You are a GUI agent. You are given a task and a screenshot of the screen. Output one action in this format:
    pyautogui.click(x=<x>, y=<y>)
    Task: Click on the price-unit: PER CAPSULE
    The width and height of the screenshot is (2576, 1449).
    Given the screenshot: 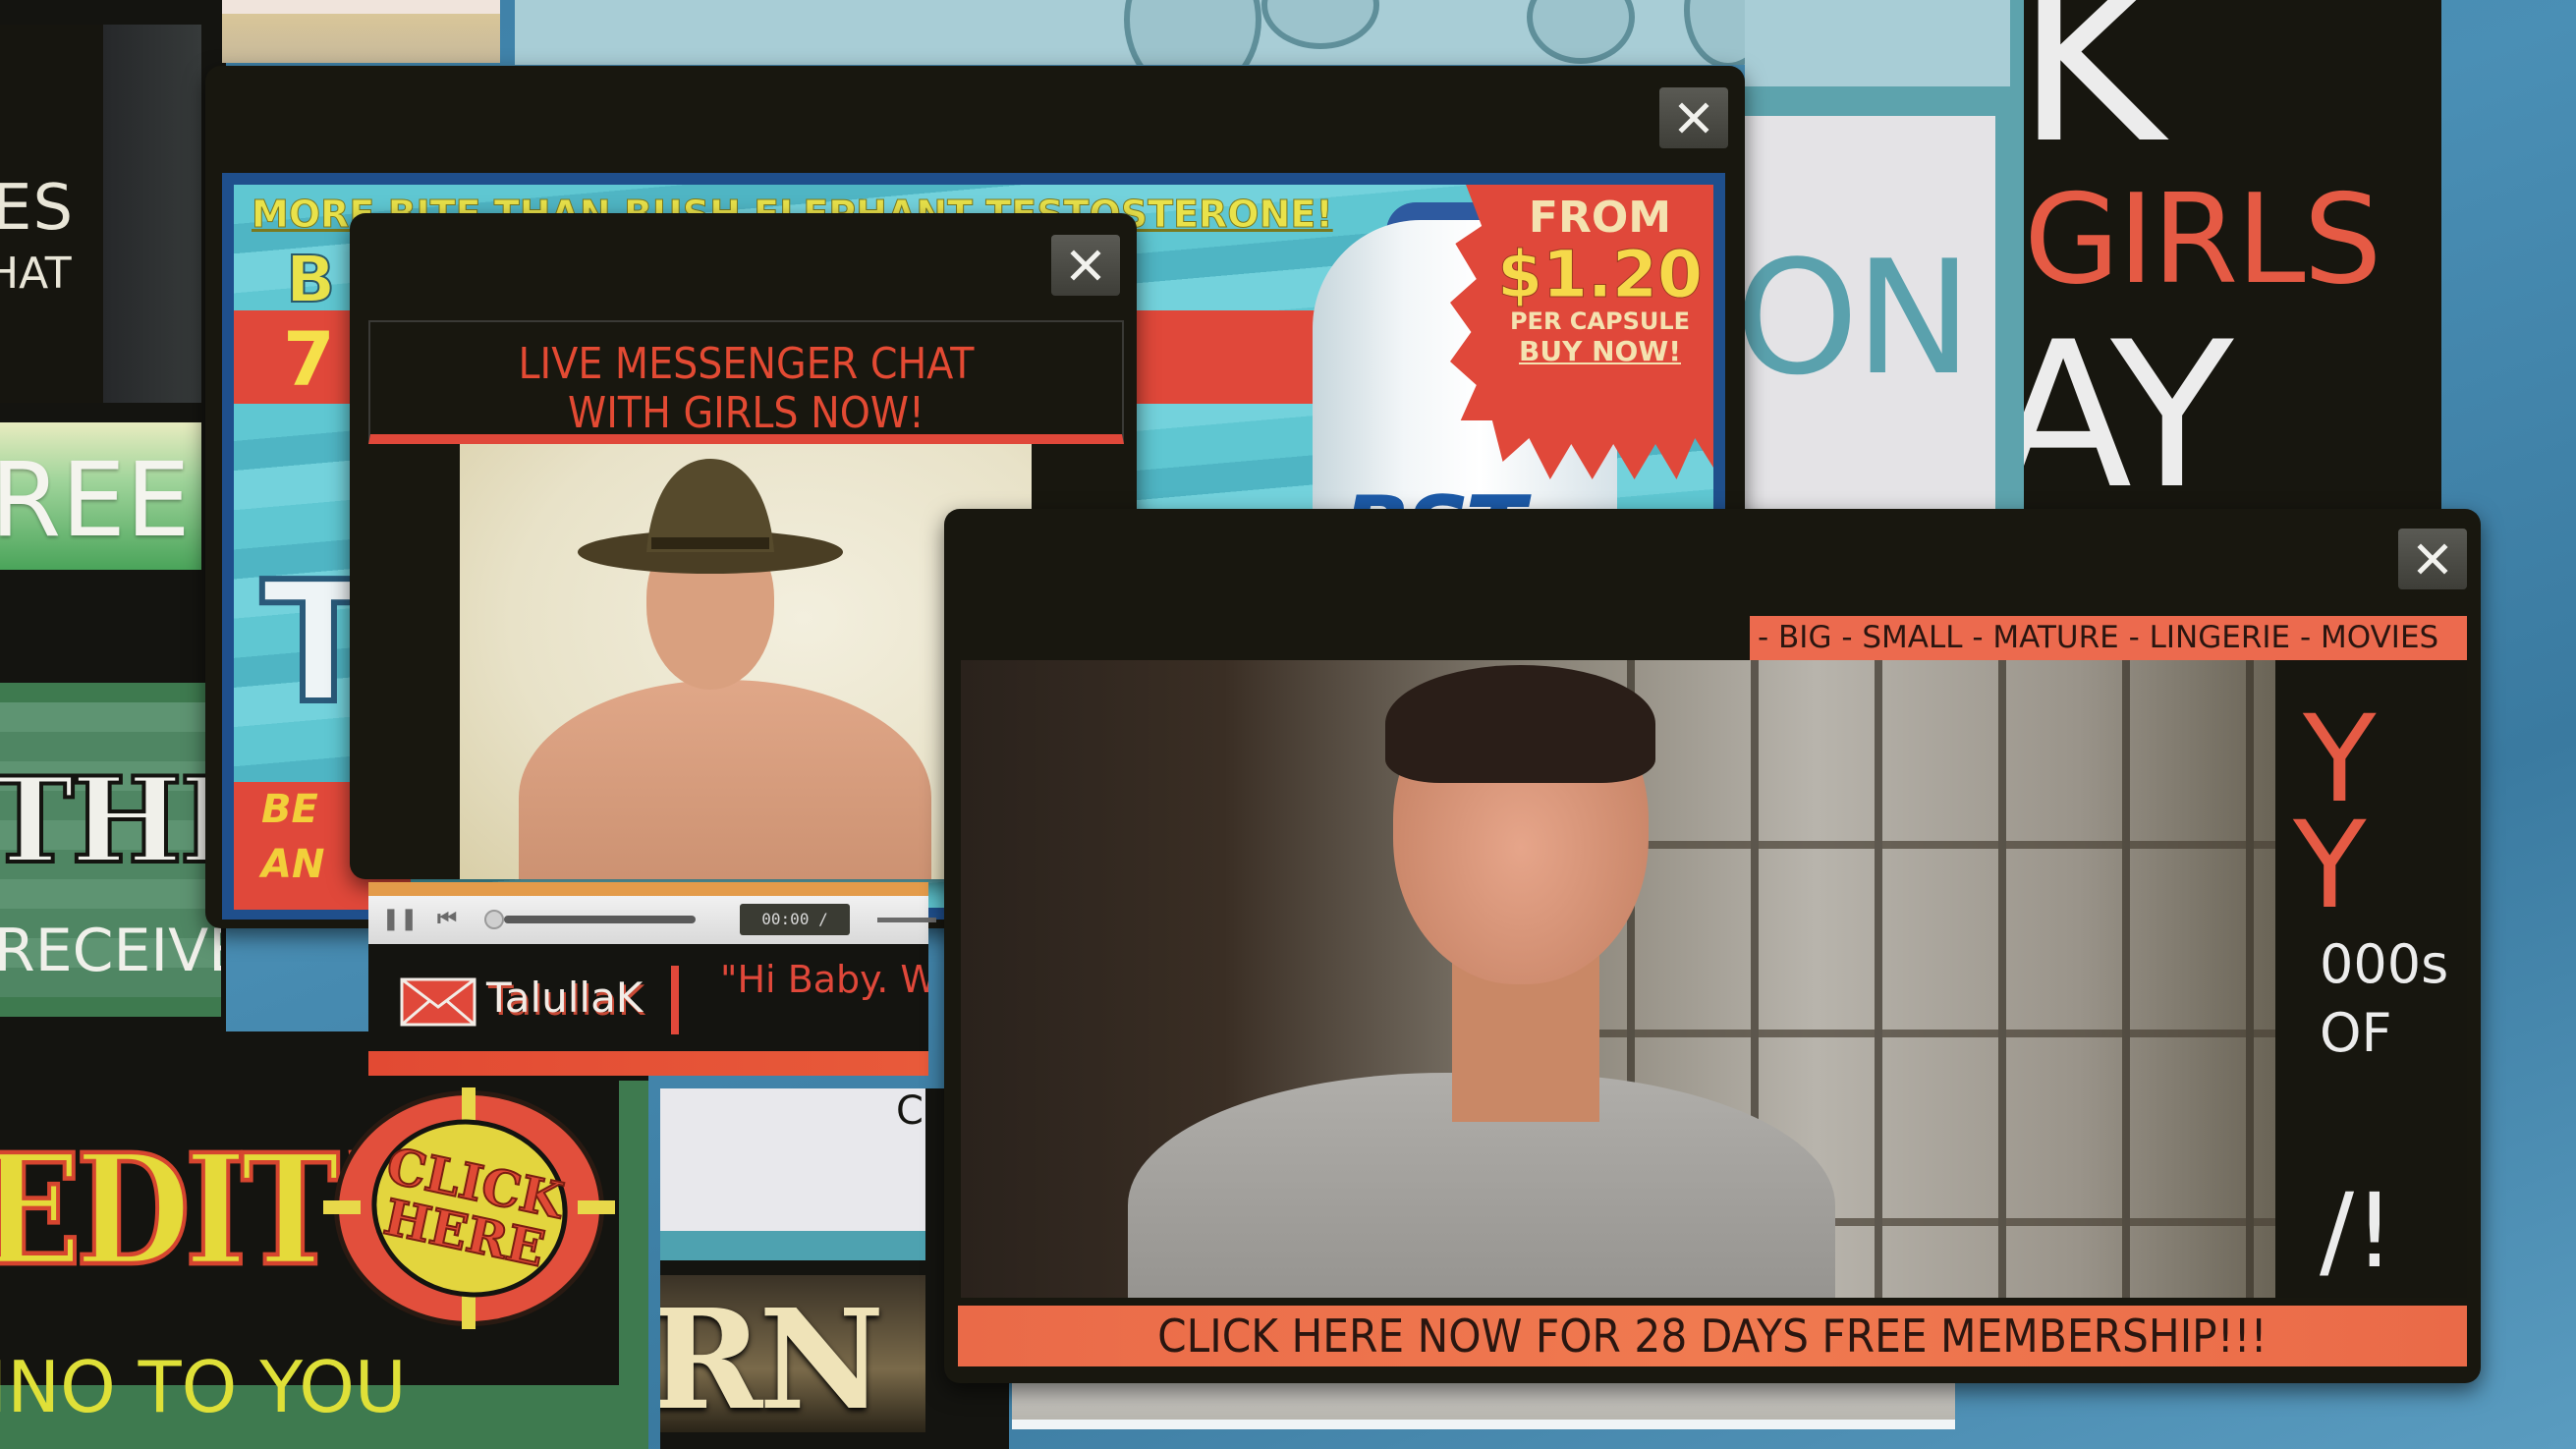 What is the action you would take?
    pyautogui.click(x=1600, y=321)
    